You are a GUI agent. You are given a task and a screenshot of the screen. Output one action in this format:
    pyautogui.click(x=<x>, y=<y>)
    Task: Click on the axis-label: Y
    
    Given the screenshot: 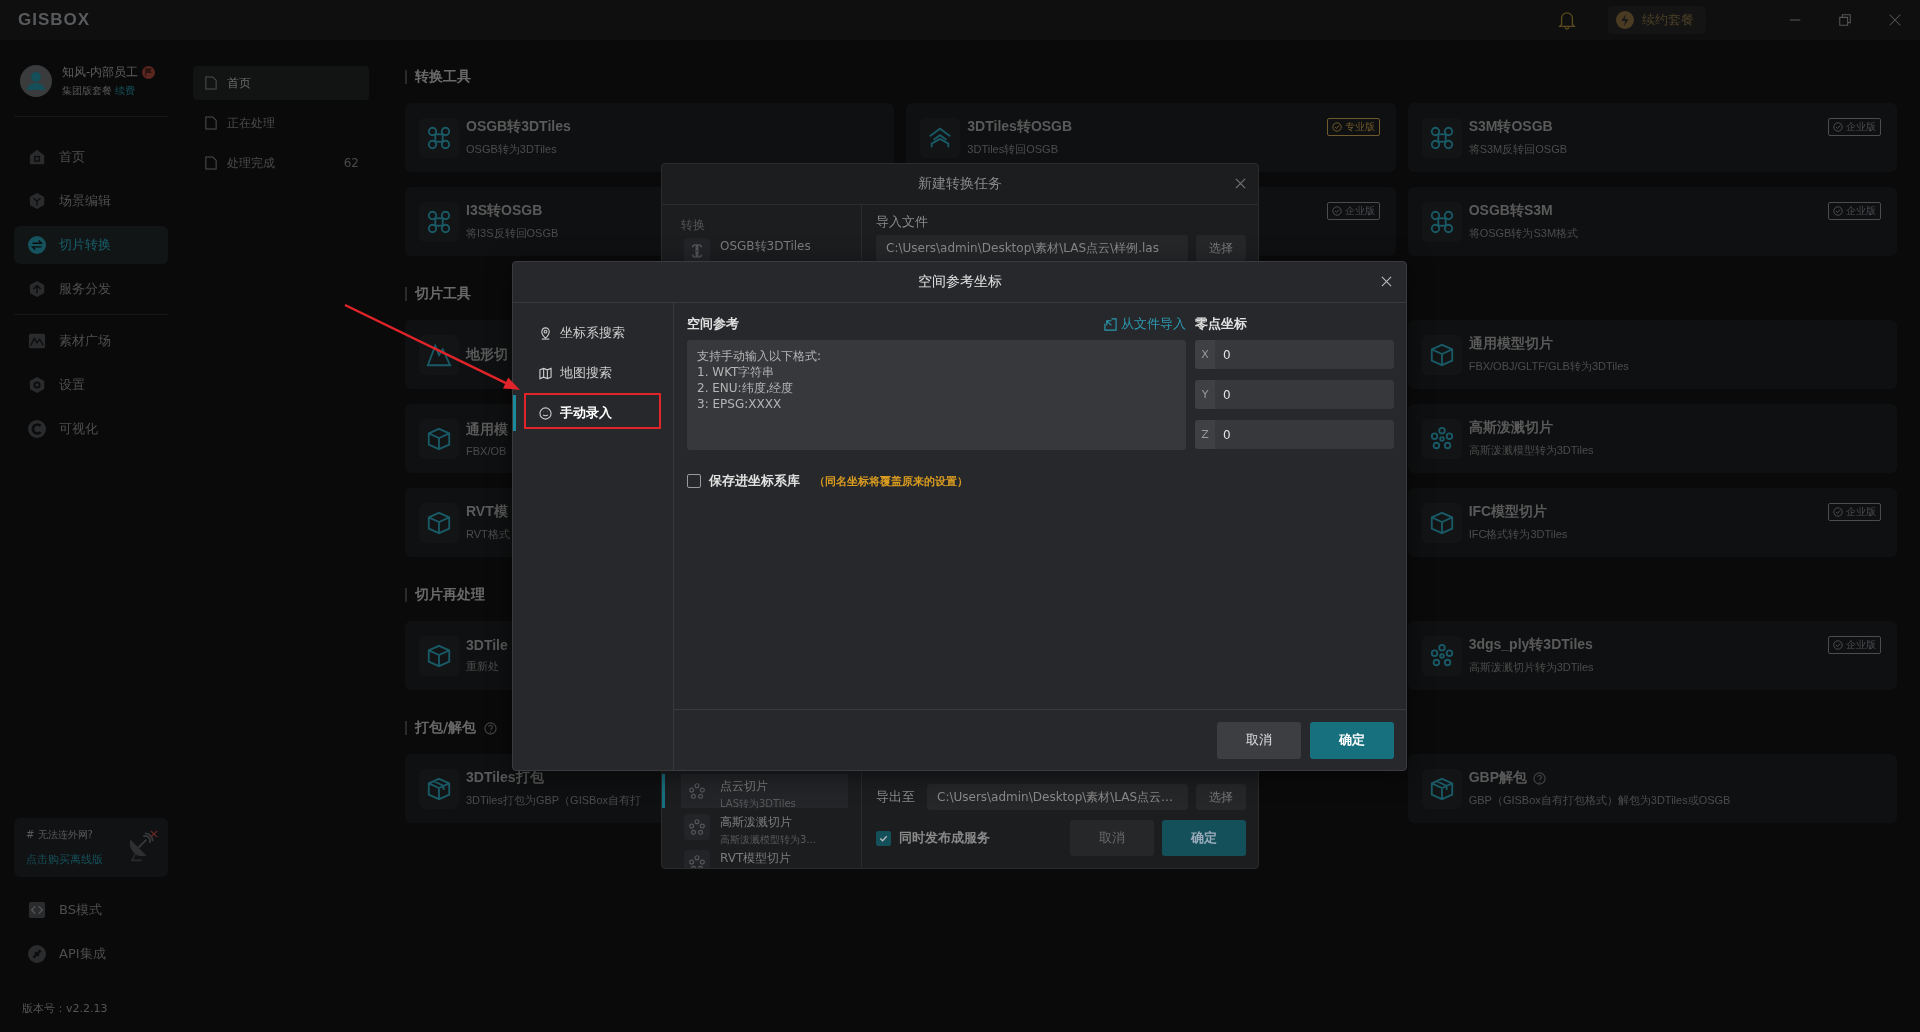 What is the action you would take?
    pyautogui.click(x=1205, y=394)
    